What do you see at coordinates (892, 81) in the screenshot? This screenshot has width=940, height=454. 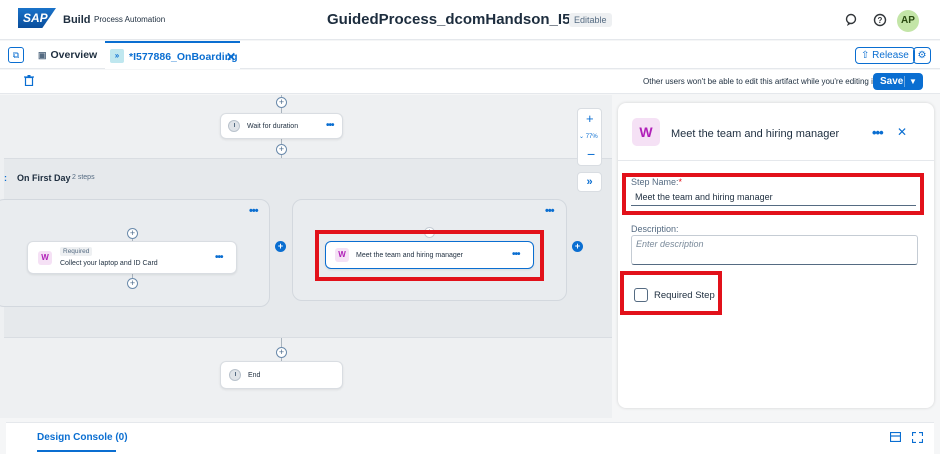 I see `save-label: Save` at bounding box center [892, 81].